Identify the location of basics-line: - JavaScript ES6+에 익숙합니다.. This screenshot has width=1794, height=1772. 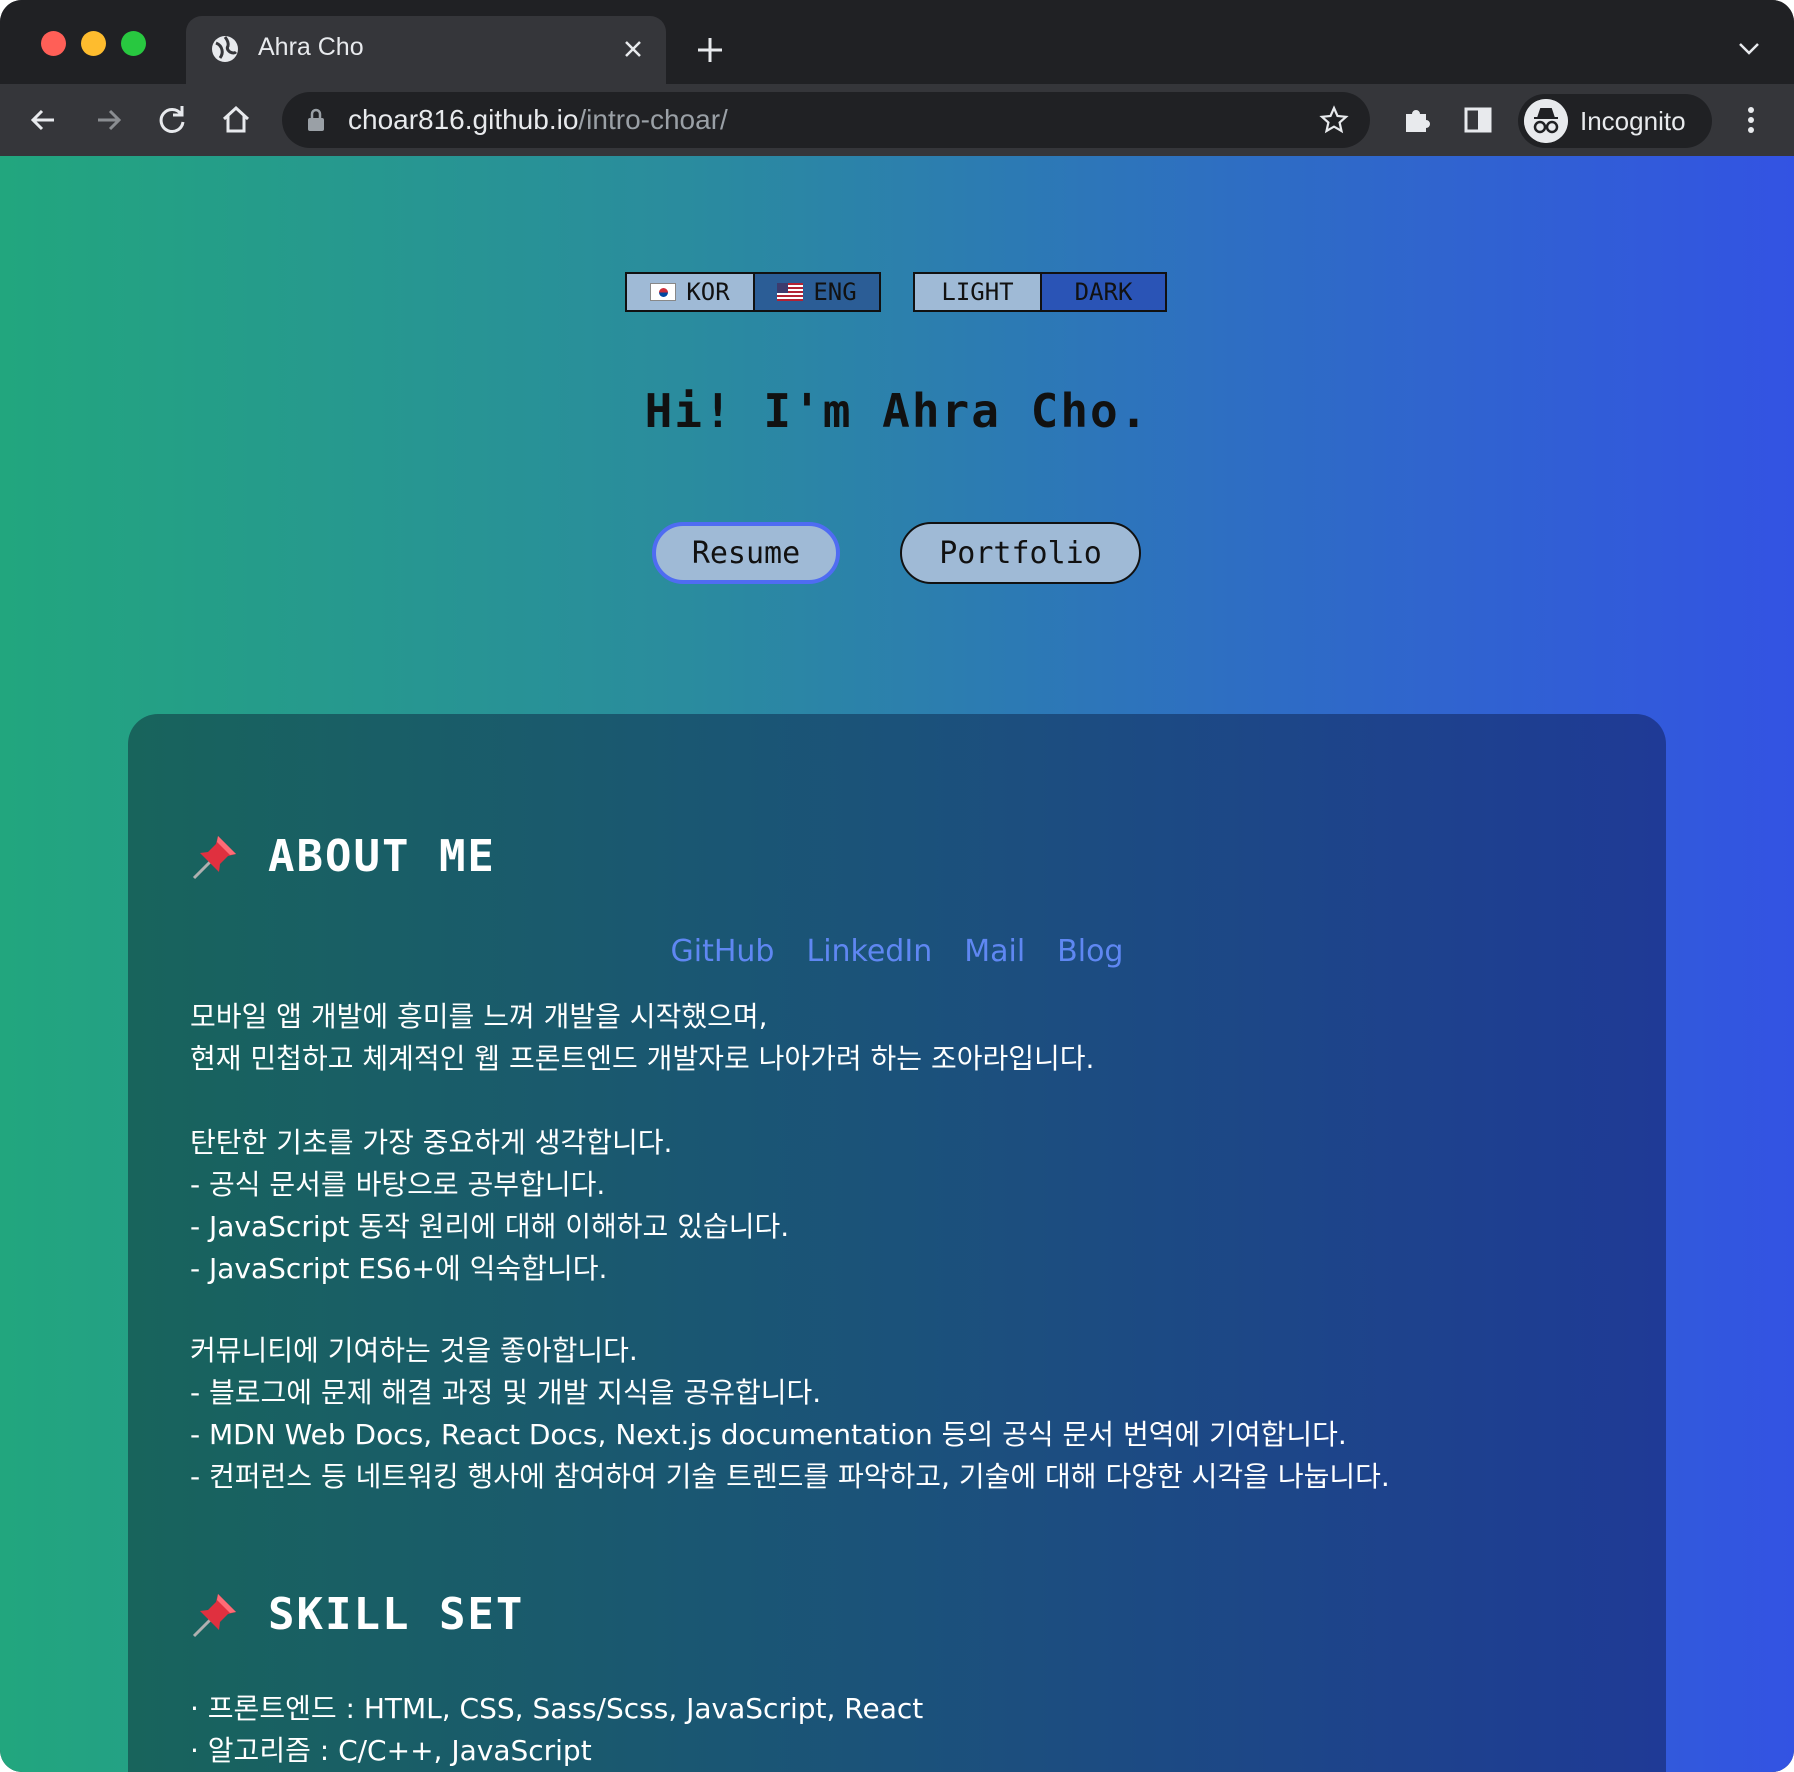
(399, 1268).